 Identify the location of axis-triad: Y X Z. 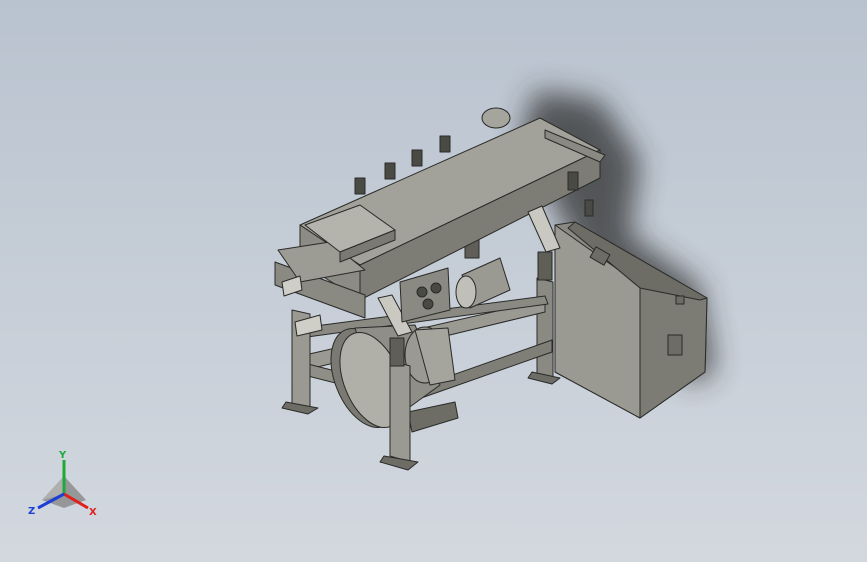
(64, 486).